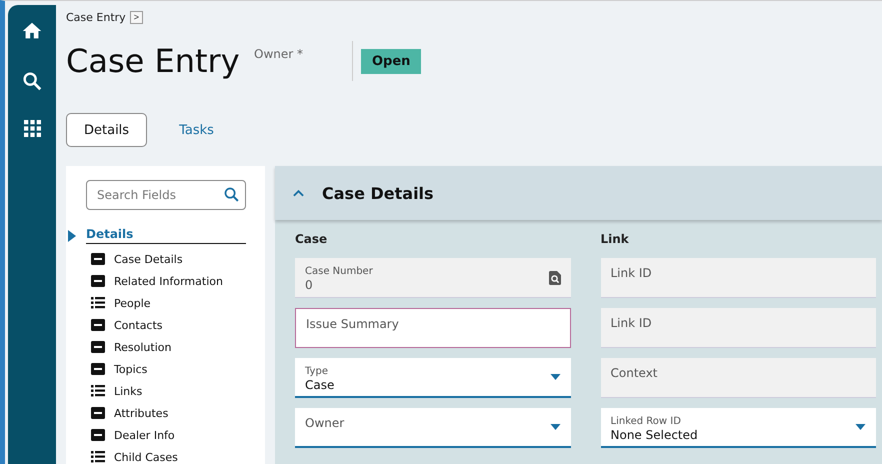 The height and width of the screenshot is (464, 882). Describe the element at coordinates (378, 193) in the screenshot. I see `panel-title: Case Details` at that location.